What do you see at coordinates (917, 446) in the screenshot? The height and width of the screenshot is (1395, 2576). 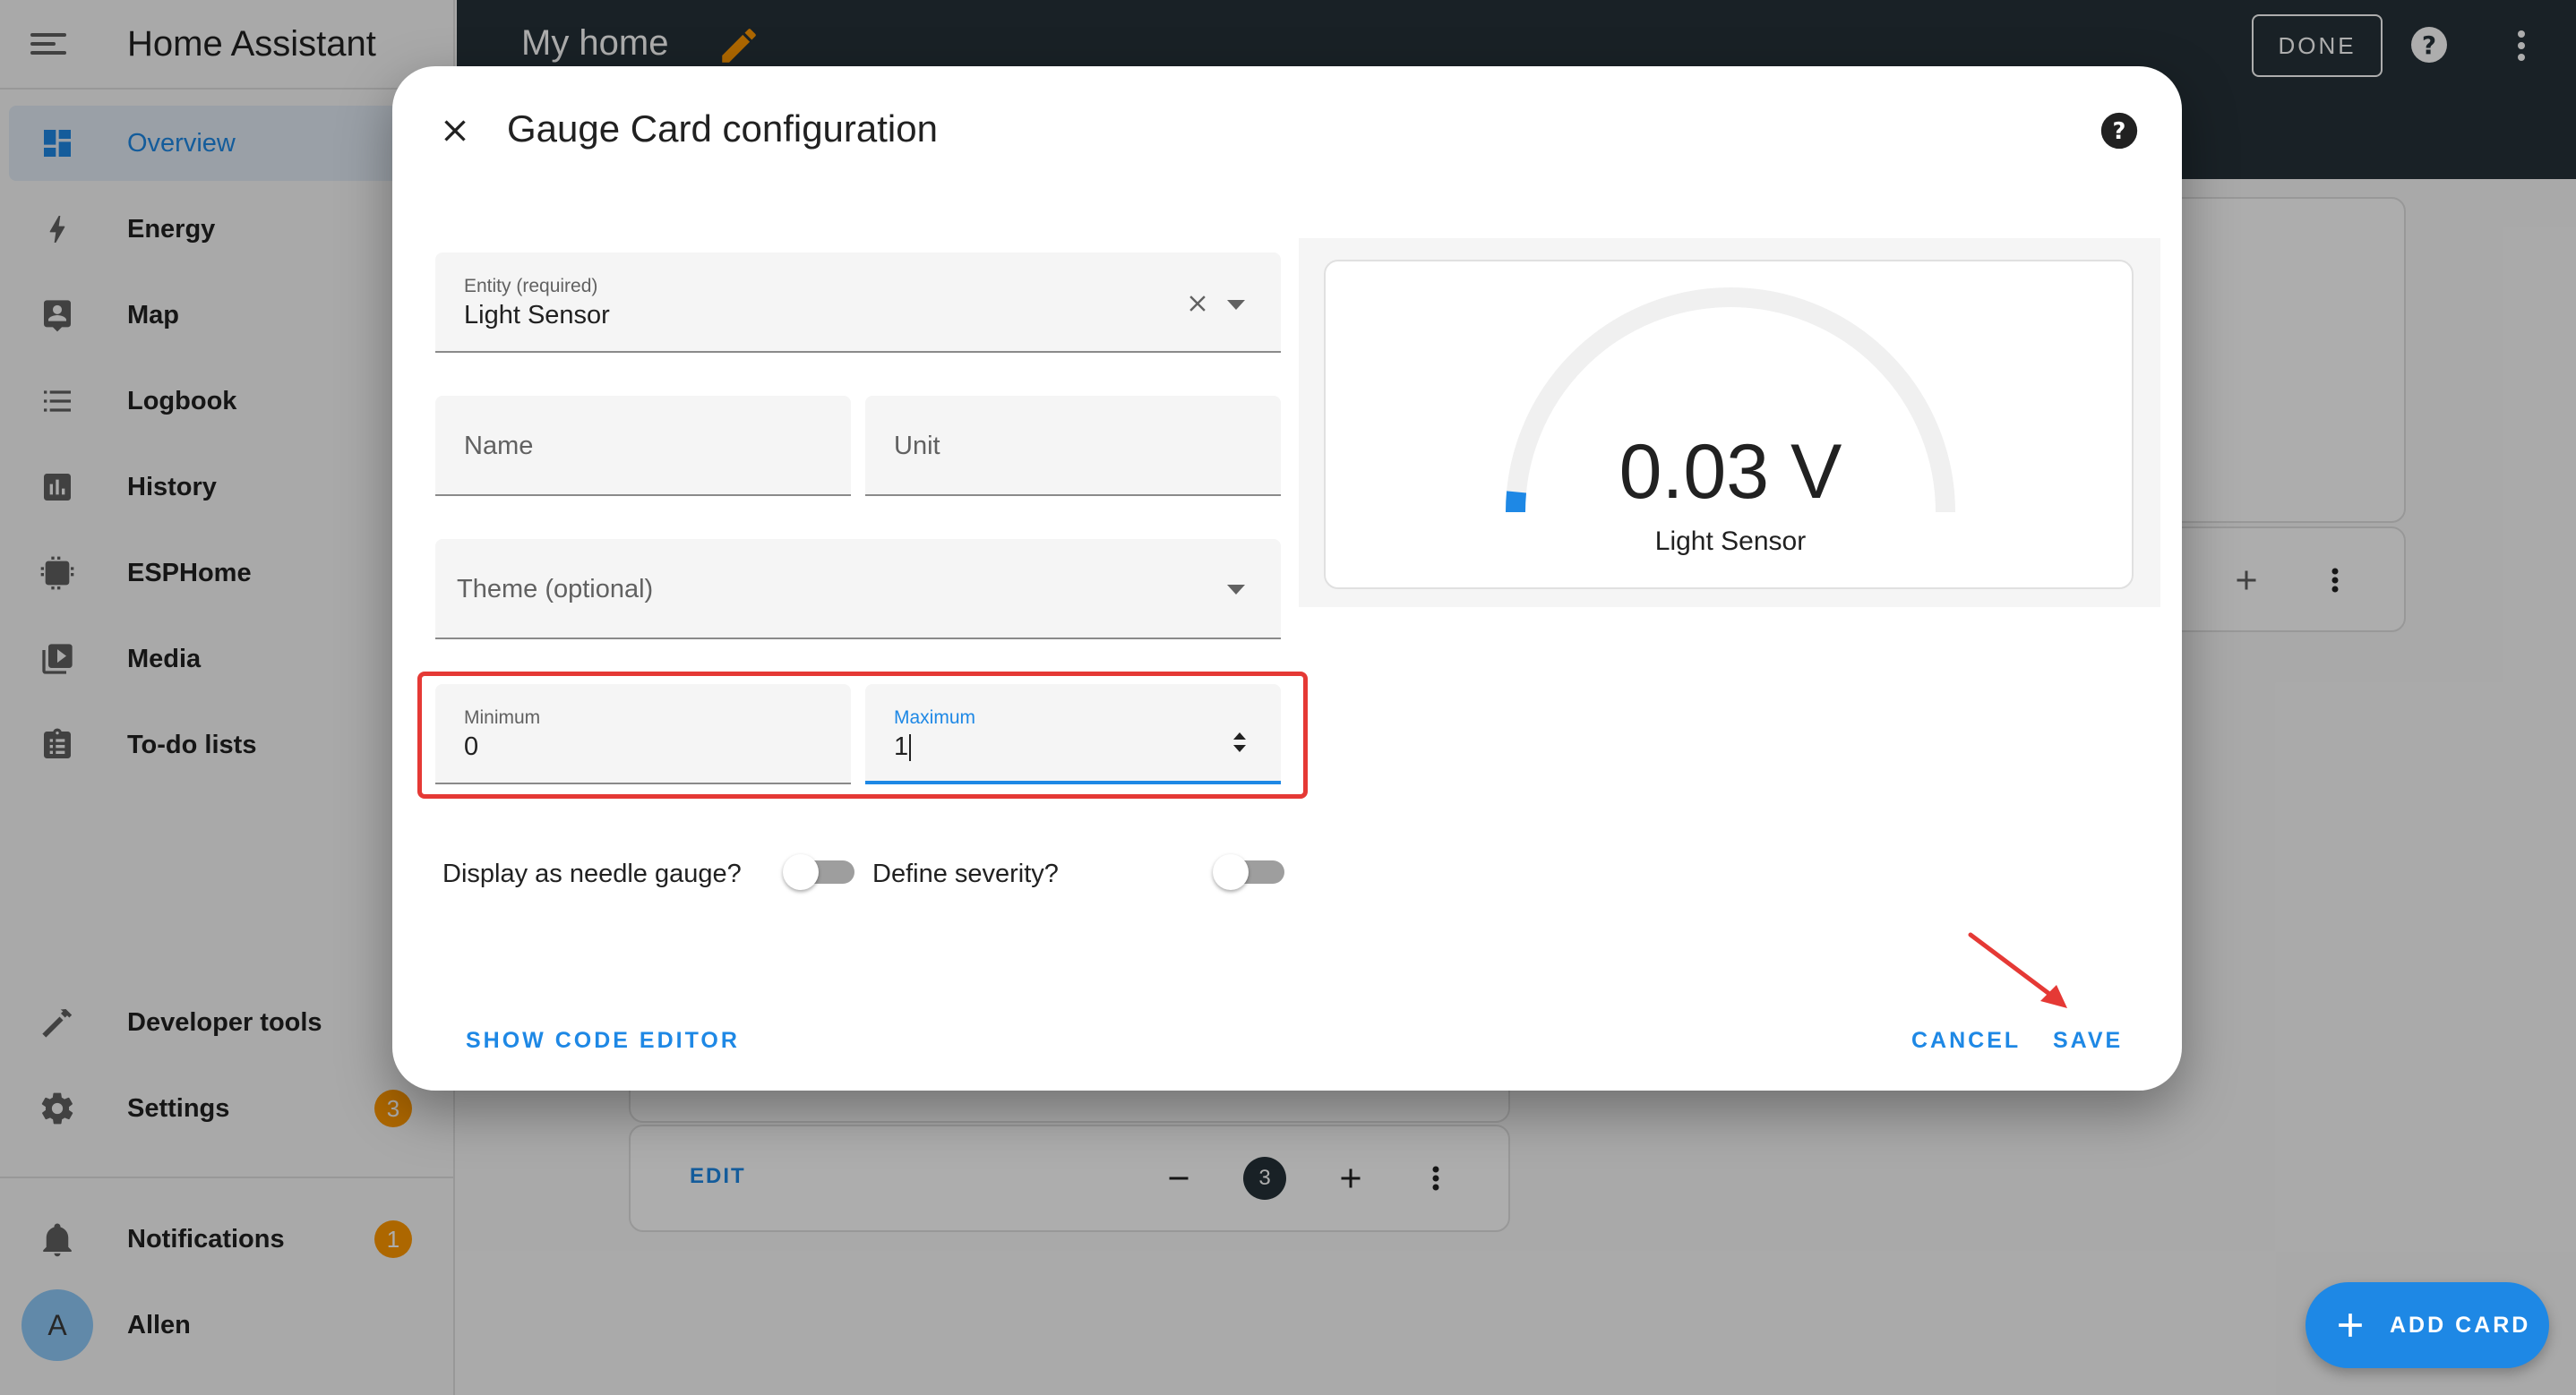 I see `unit-placeholder: Unit` at bounding box center [917, 446].